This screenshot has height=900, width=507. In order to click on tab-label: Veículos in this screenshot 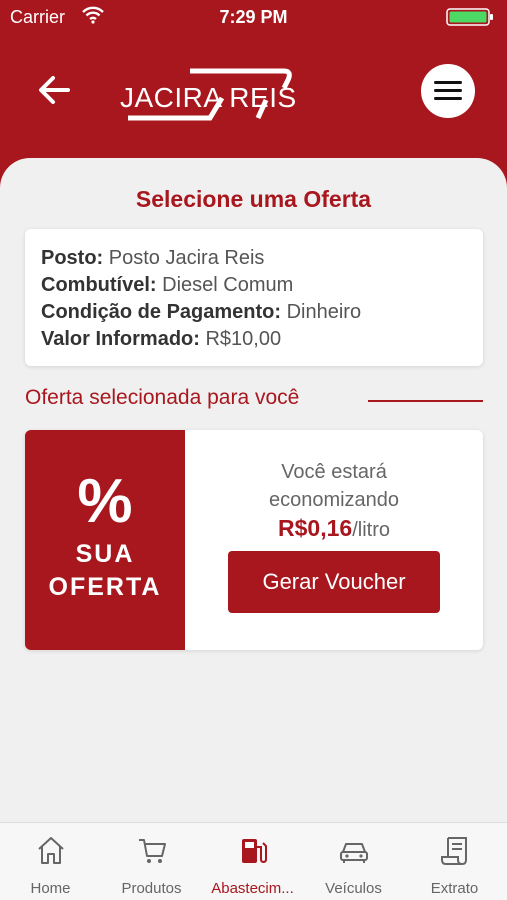, I will do `click(353, 888)`.